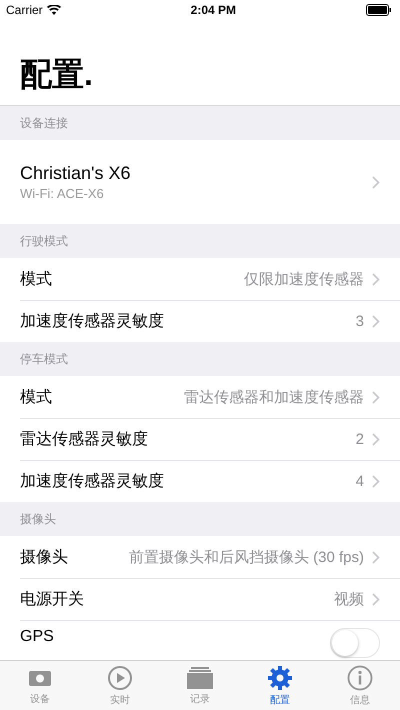 The image size is (400, 710). What do you see at coordinates (44, 123) in the screenshot?
I see `section-header: 设备连接` at bounding box center [44, 123].